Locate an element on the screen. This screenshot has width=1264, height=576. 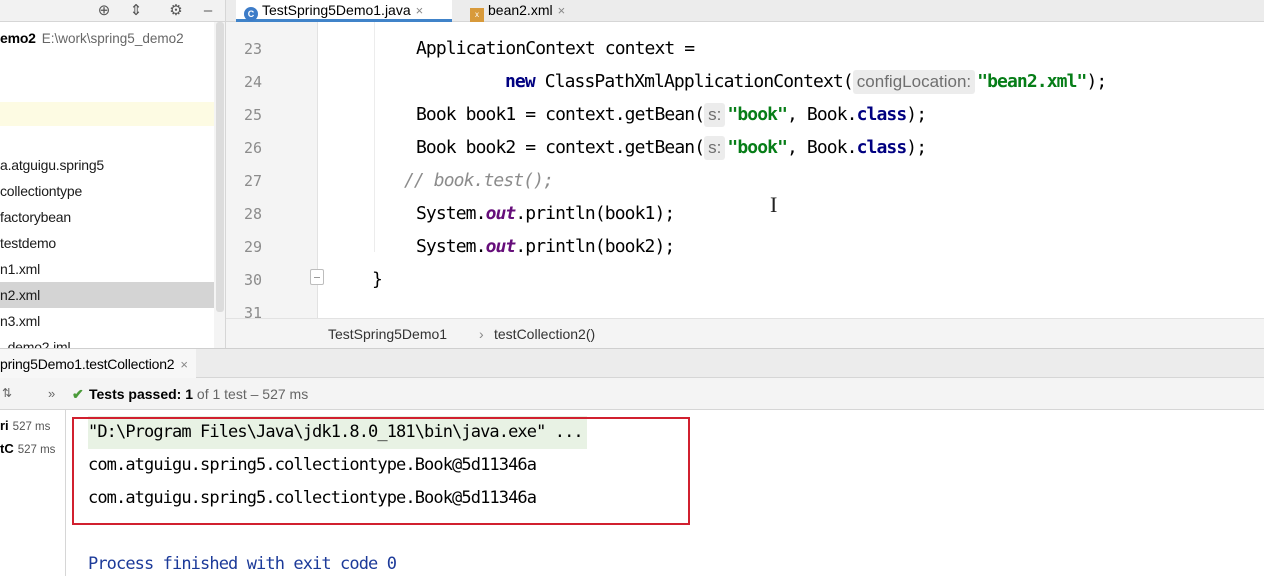
run-toolbar: ⇅ » ✔ Tests passed: 1 of 1 test – 527 ms is located at coordinates (632, 394).